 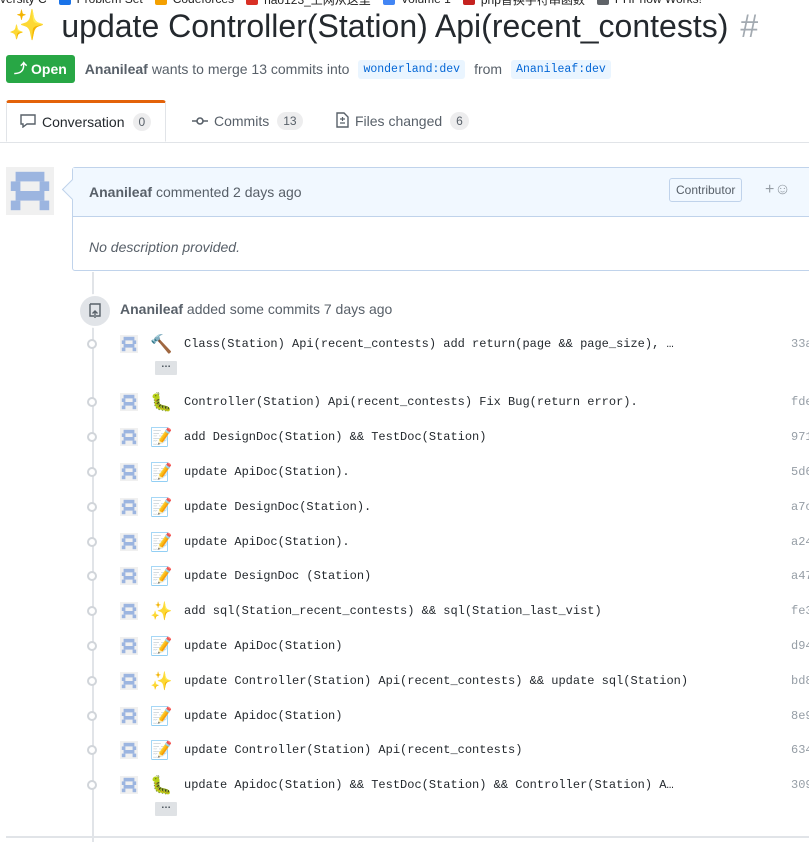 I want to click on bookmark-item: php替换字符串函数, so click(x=523, y=4).